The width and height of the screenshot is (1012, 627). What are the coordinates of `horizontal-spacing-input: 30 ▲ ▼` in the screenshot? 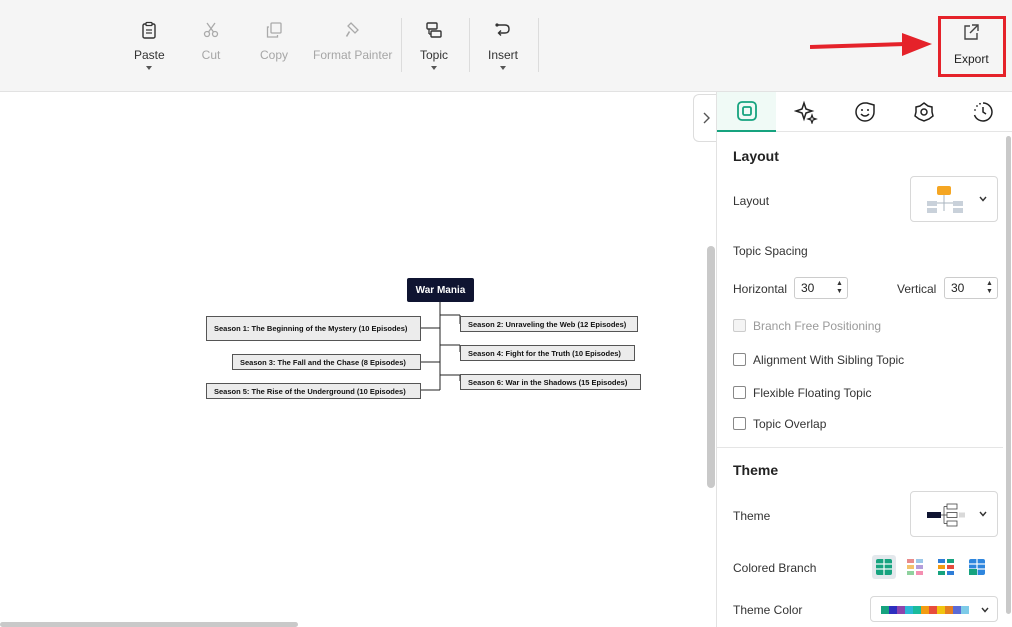 It's located at (821, 288).